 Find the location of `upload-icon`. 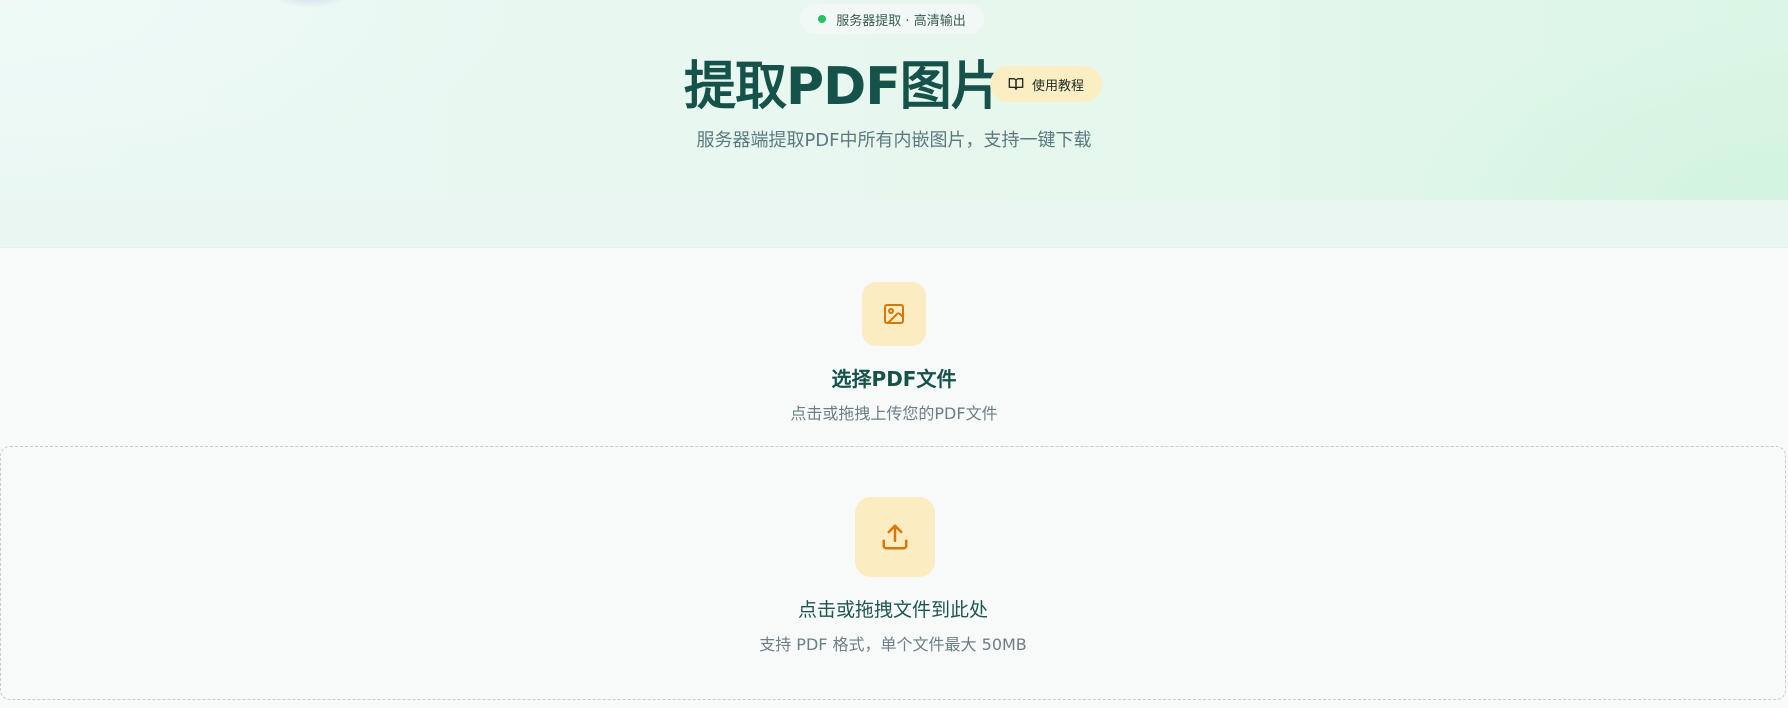

upload-icon is located at coordinates (895, 537).